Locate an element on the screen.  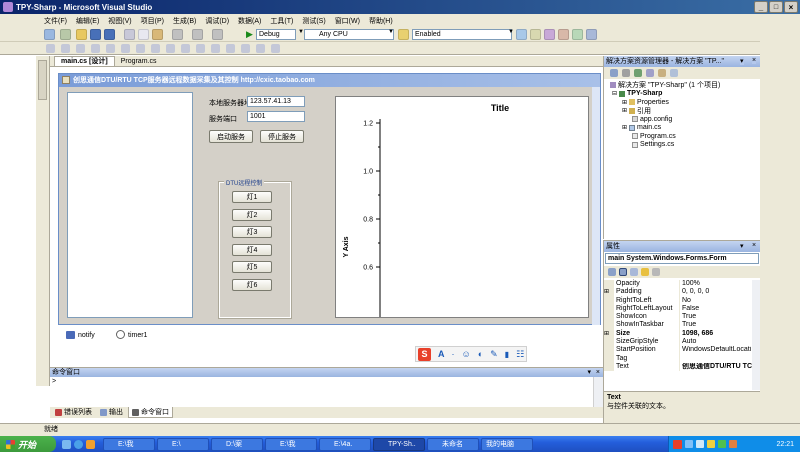
ime-punctuation-icon: · is located at coordinates (453, 354).